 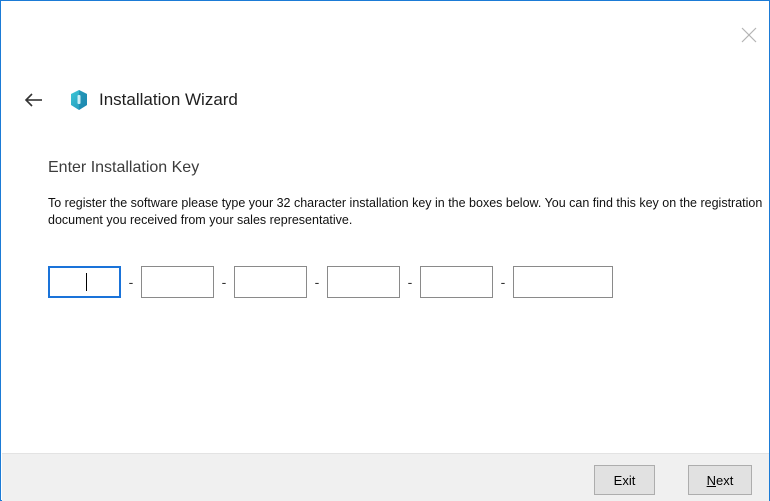 I want to click on section-title: Enter Installation Key, so click(x=124, y=167).